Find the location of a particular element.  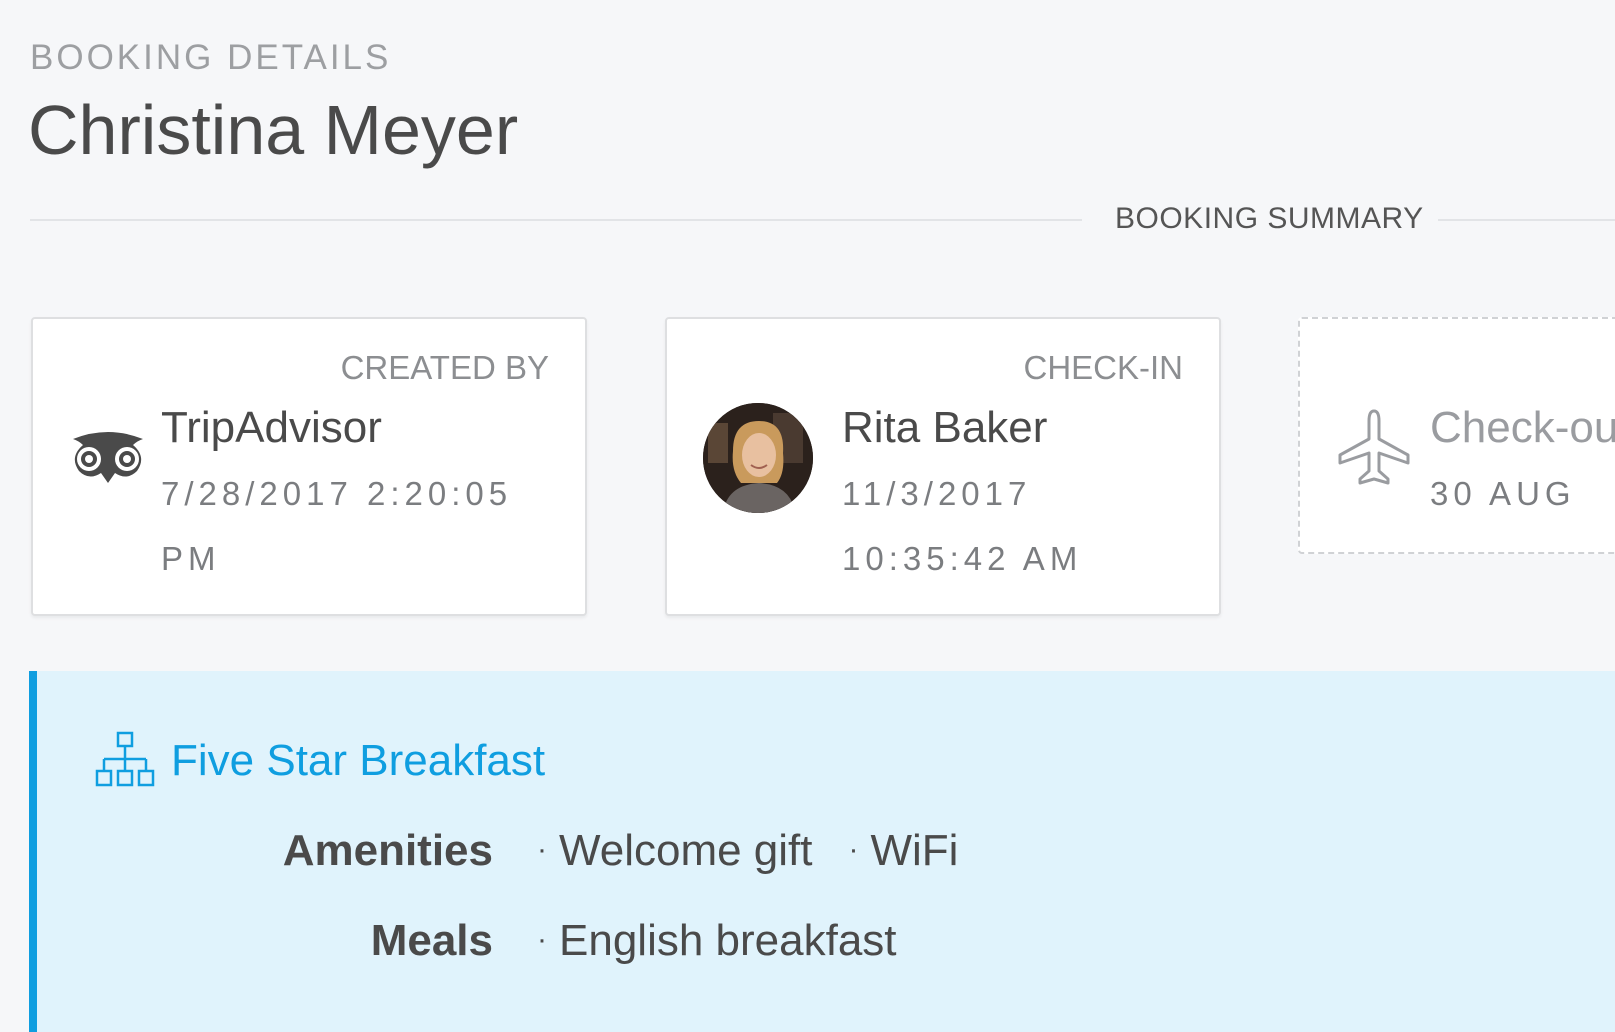

sitemap-icon is located at coordinates (125, 759).